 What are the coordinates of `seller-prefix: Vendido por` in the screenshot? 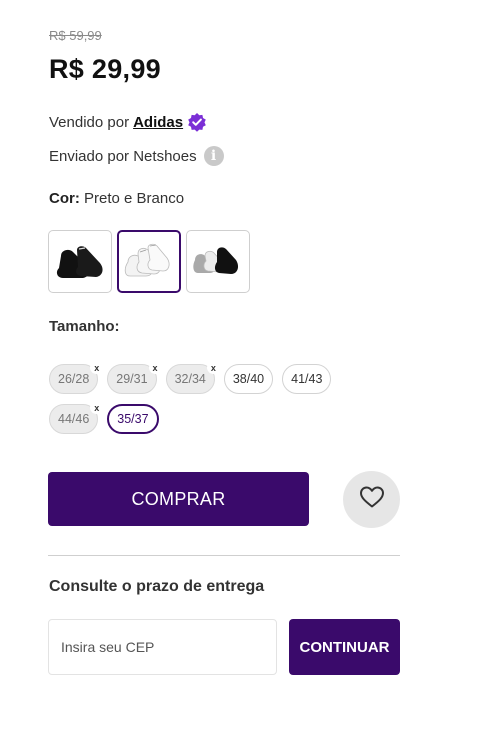 It's located at (89, 122).